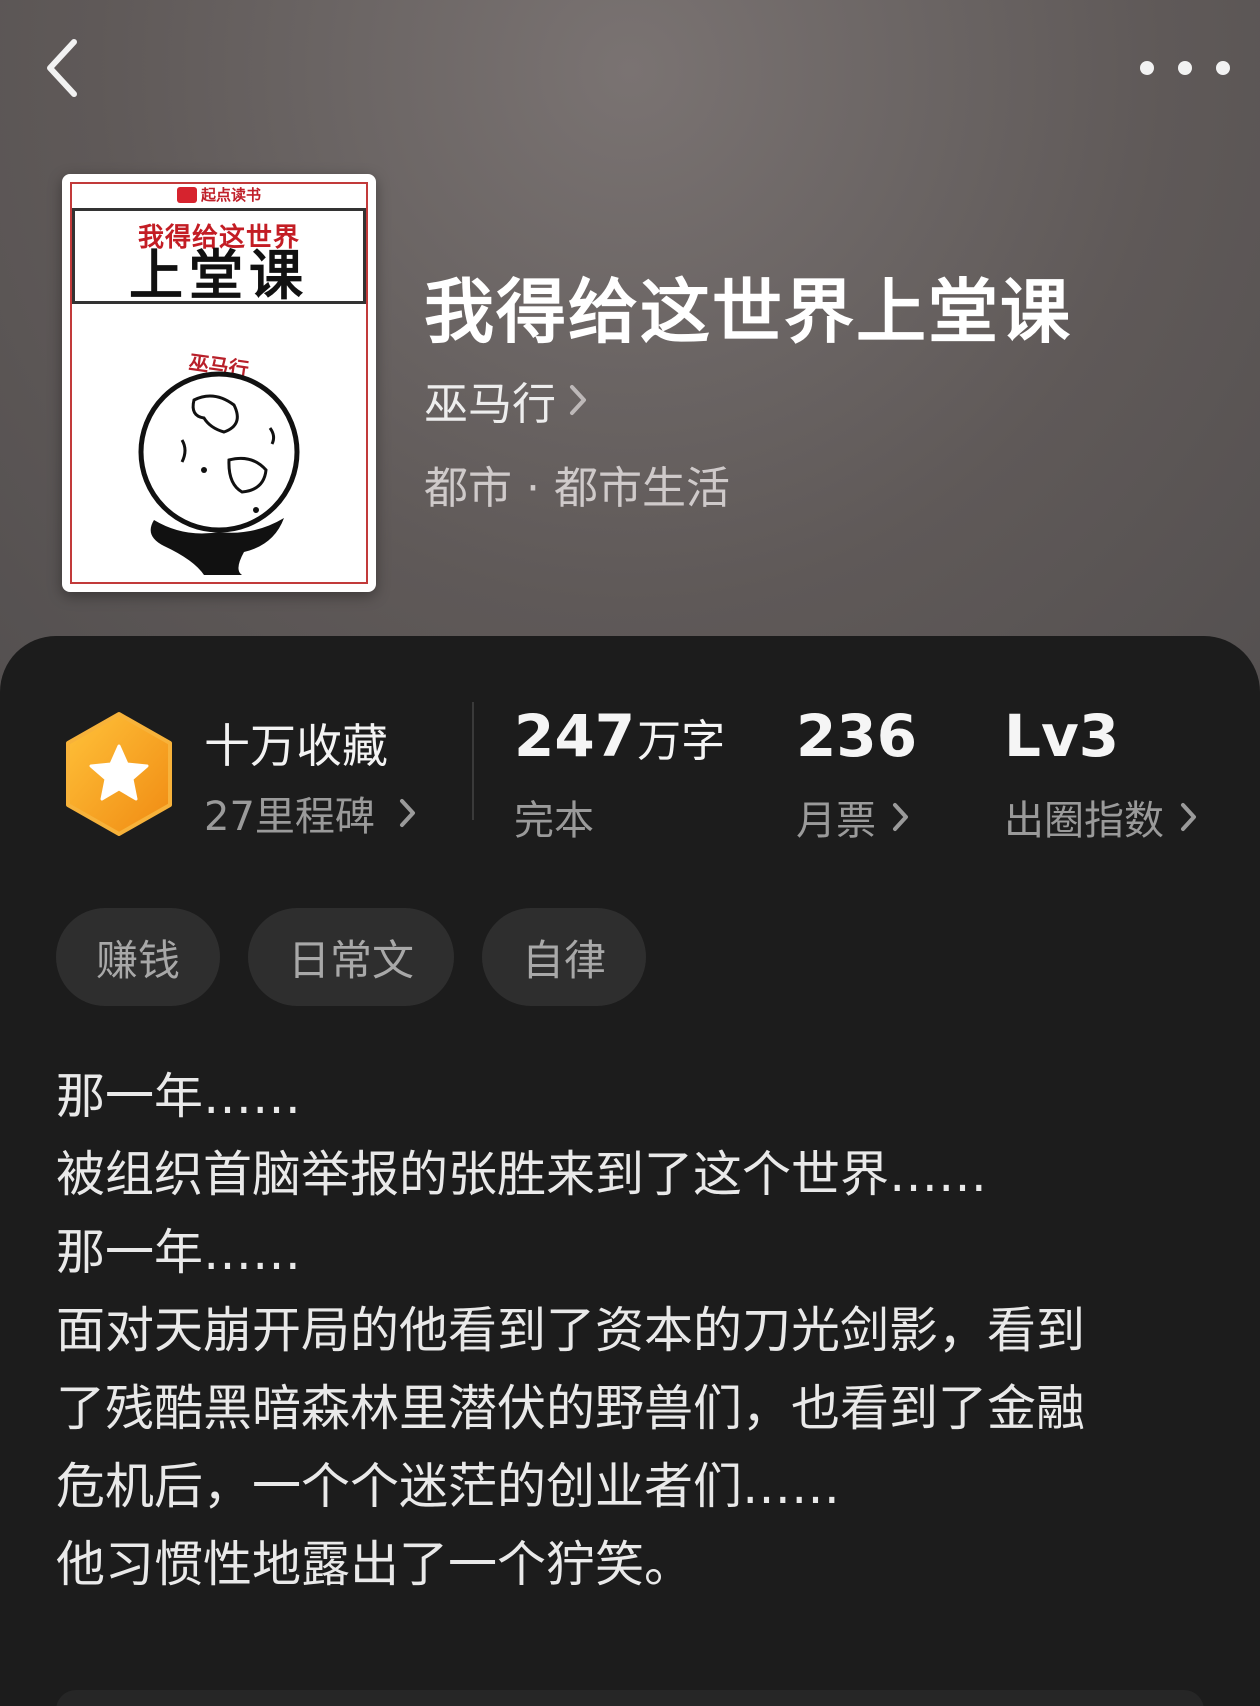  Describe the element at coordinates (473, 761) in the screenshot. I see `stats-divider` at that location.